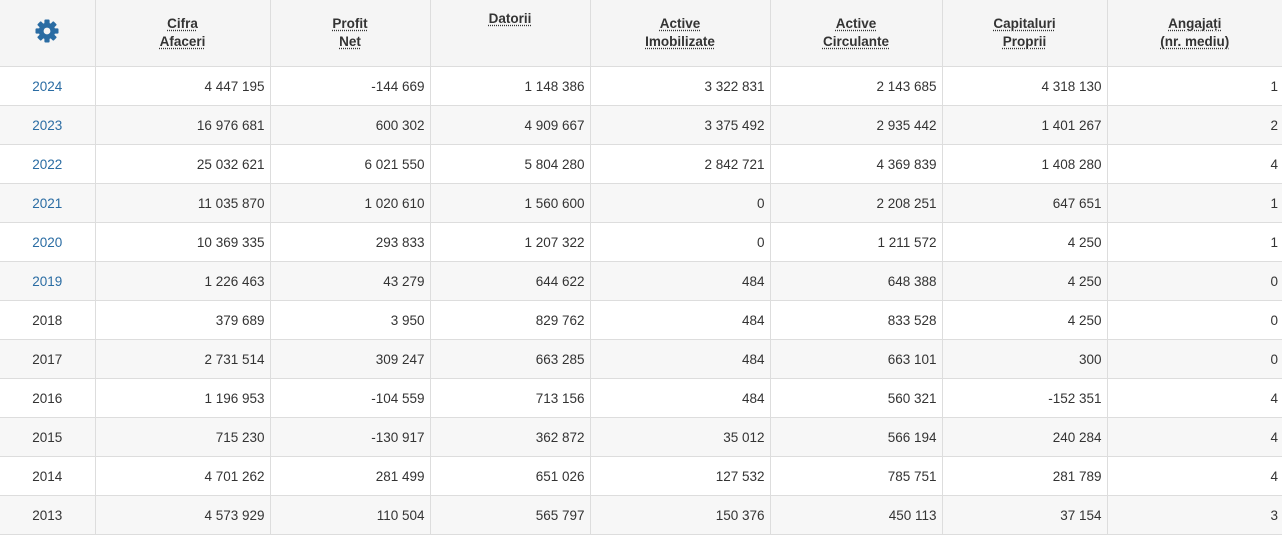 The width and height of the screenshot is (1282, 535). I want to click on cifra-afaceri-cell: 11 035 870, so click(183, 203).